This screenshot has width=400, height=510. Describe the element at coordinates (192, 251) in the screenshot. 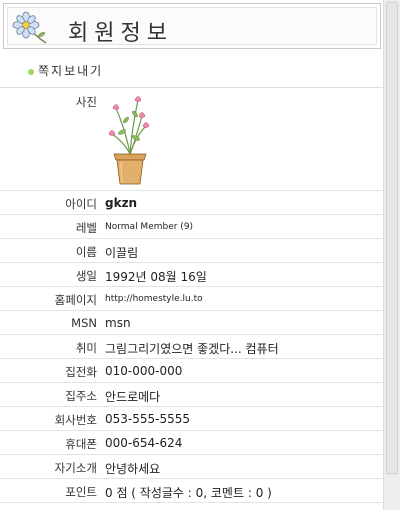

I see `profile-row-name: 이름 이끌림` at that location.